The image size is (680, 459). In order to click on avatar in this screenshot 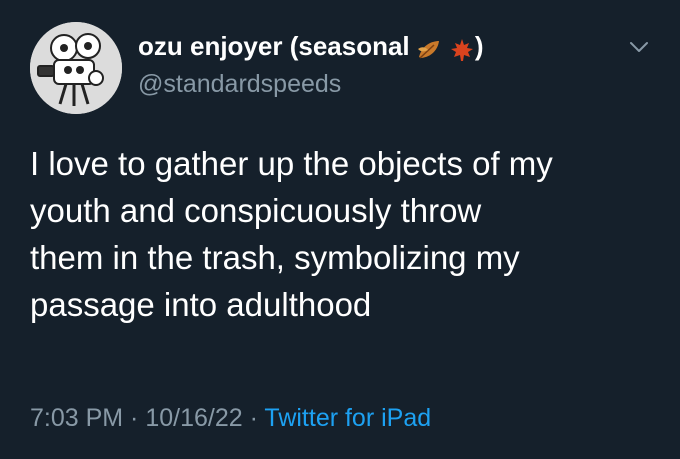, I will do `click(76, 68)`.